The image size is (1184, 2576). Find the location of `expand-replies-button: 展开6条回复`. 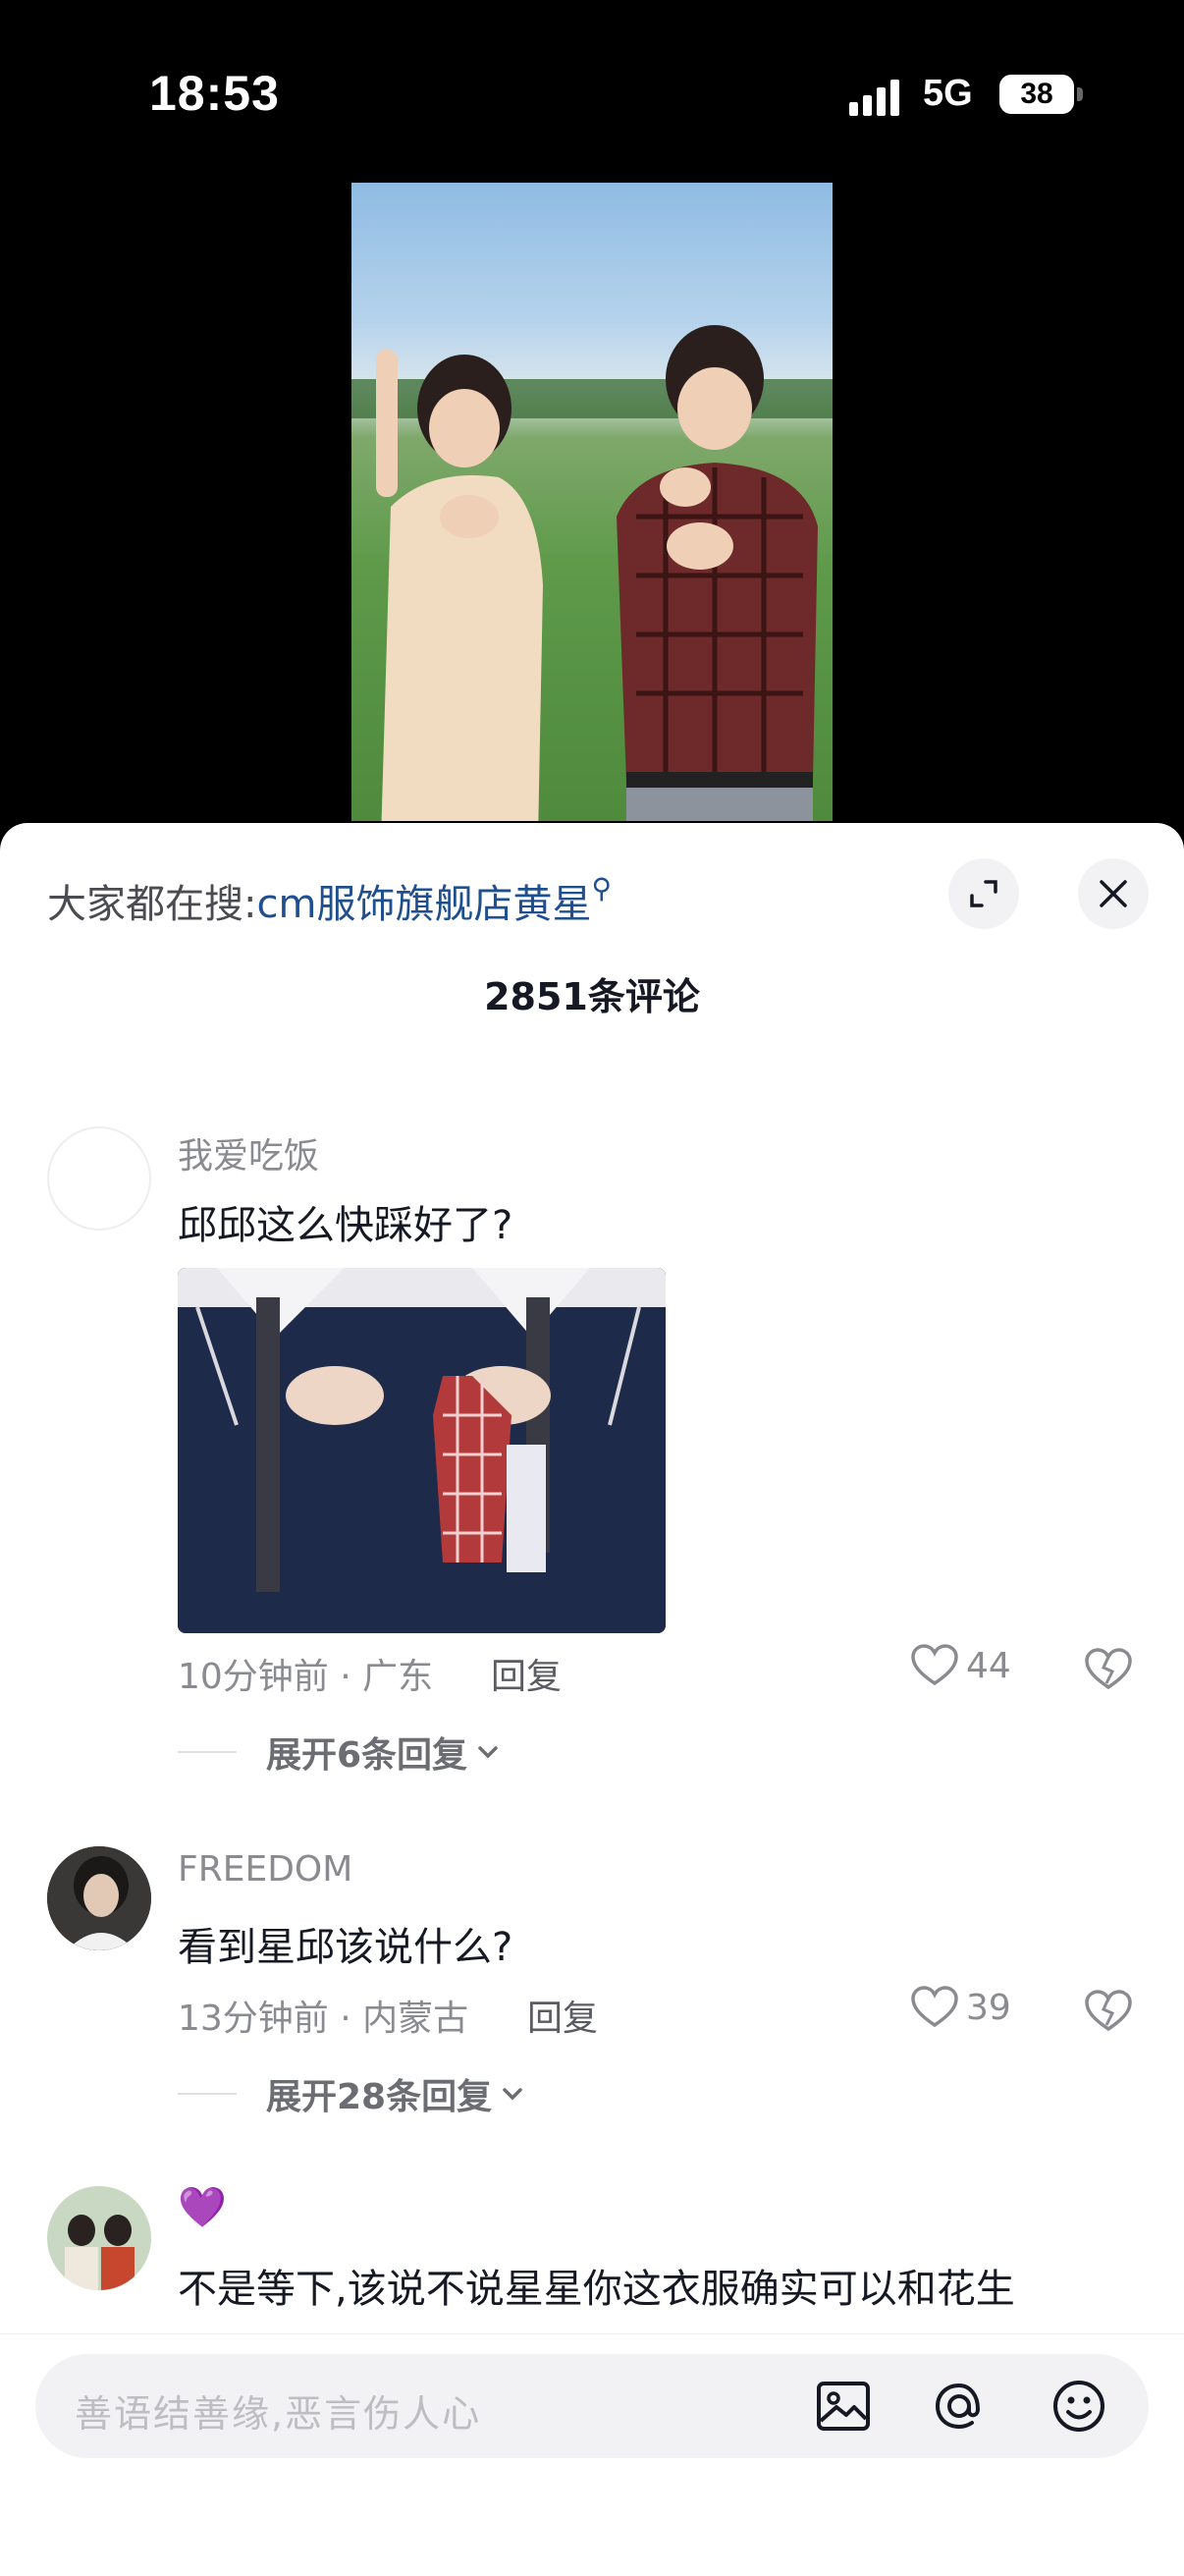

expand-replies-button: 展开6条回复 is located at coordinates (340, 1752).